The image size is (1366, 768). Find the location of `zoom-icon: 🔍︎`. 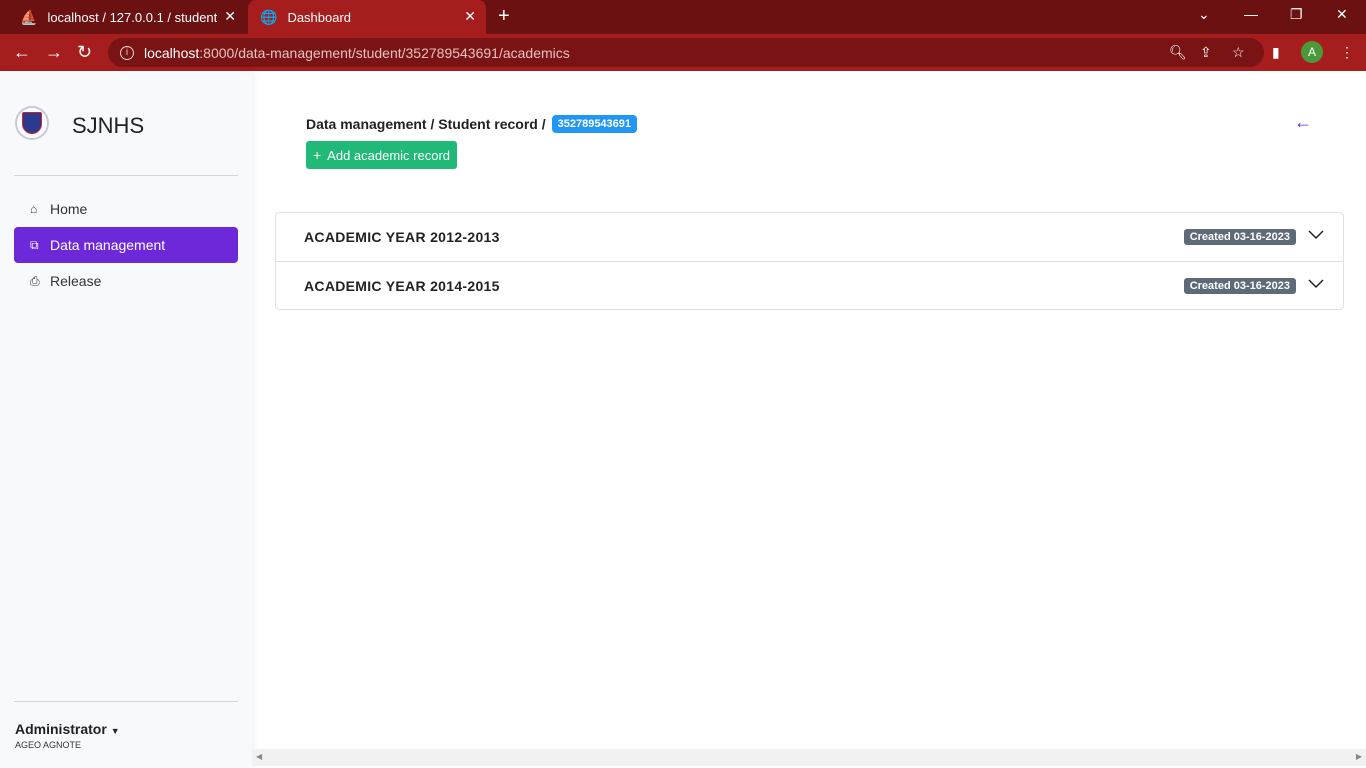

zoom-icon: 🔍︎ is located at coordinates (1178, 52).